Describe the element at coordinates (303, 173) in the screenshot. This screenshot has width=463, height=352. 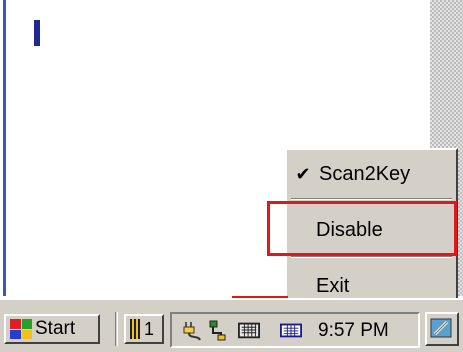
I see `checkmark-icon: ✔` at that location.